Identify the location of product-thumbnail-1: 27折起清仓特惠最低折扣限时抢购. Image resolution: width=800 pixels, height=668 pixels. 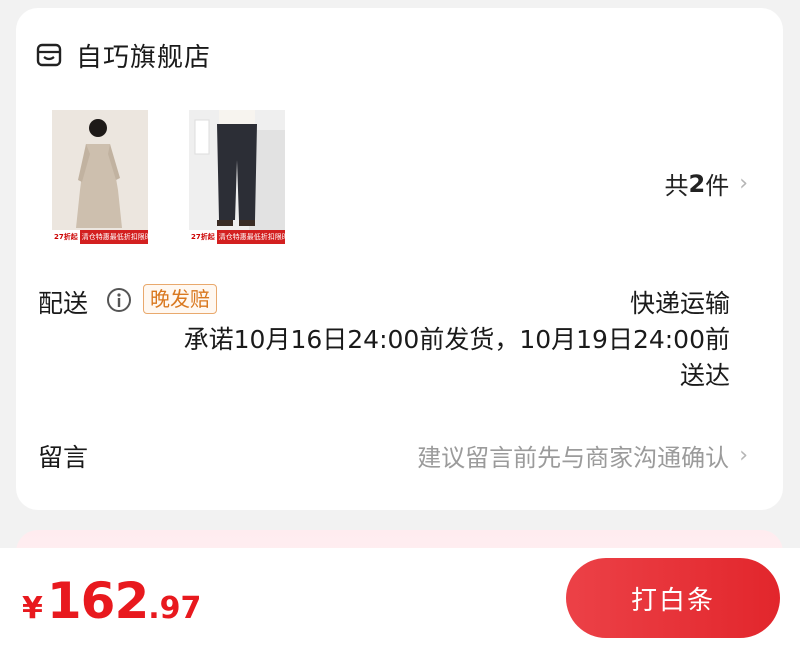
(100, 177).